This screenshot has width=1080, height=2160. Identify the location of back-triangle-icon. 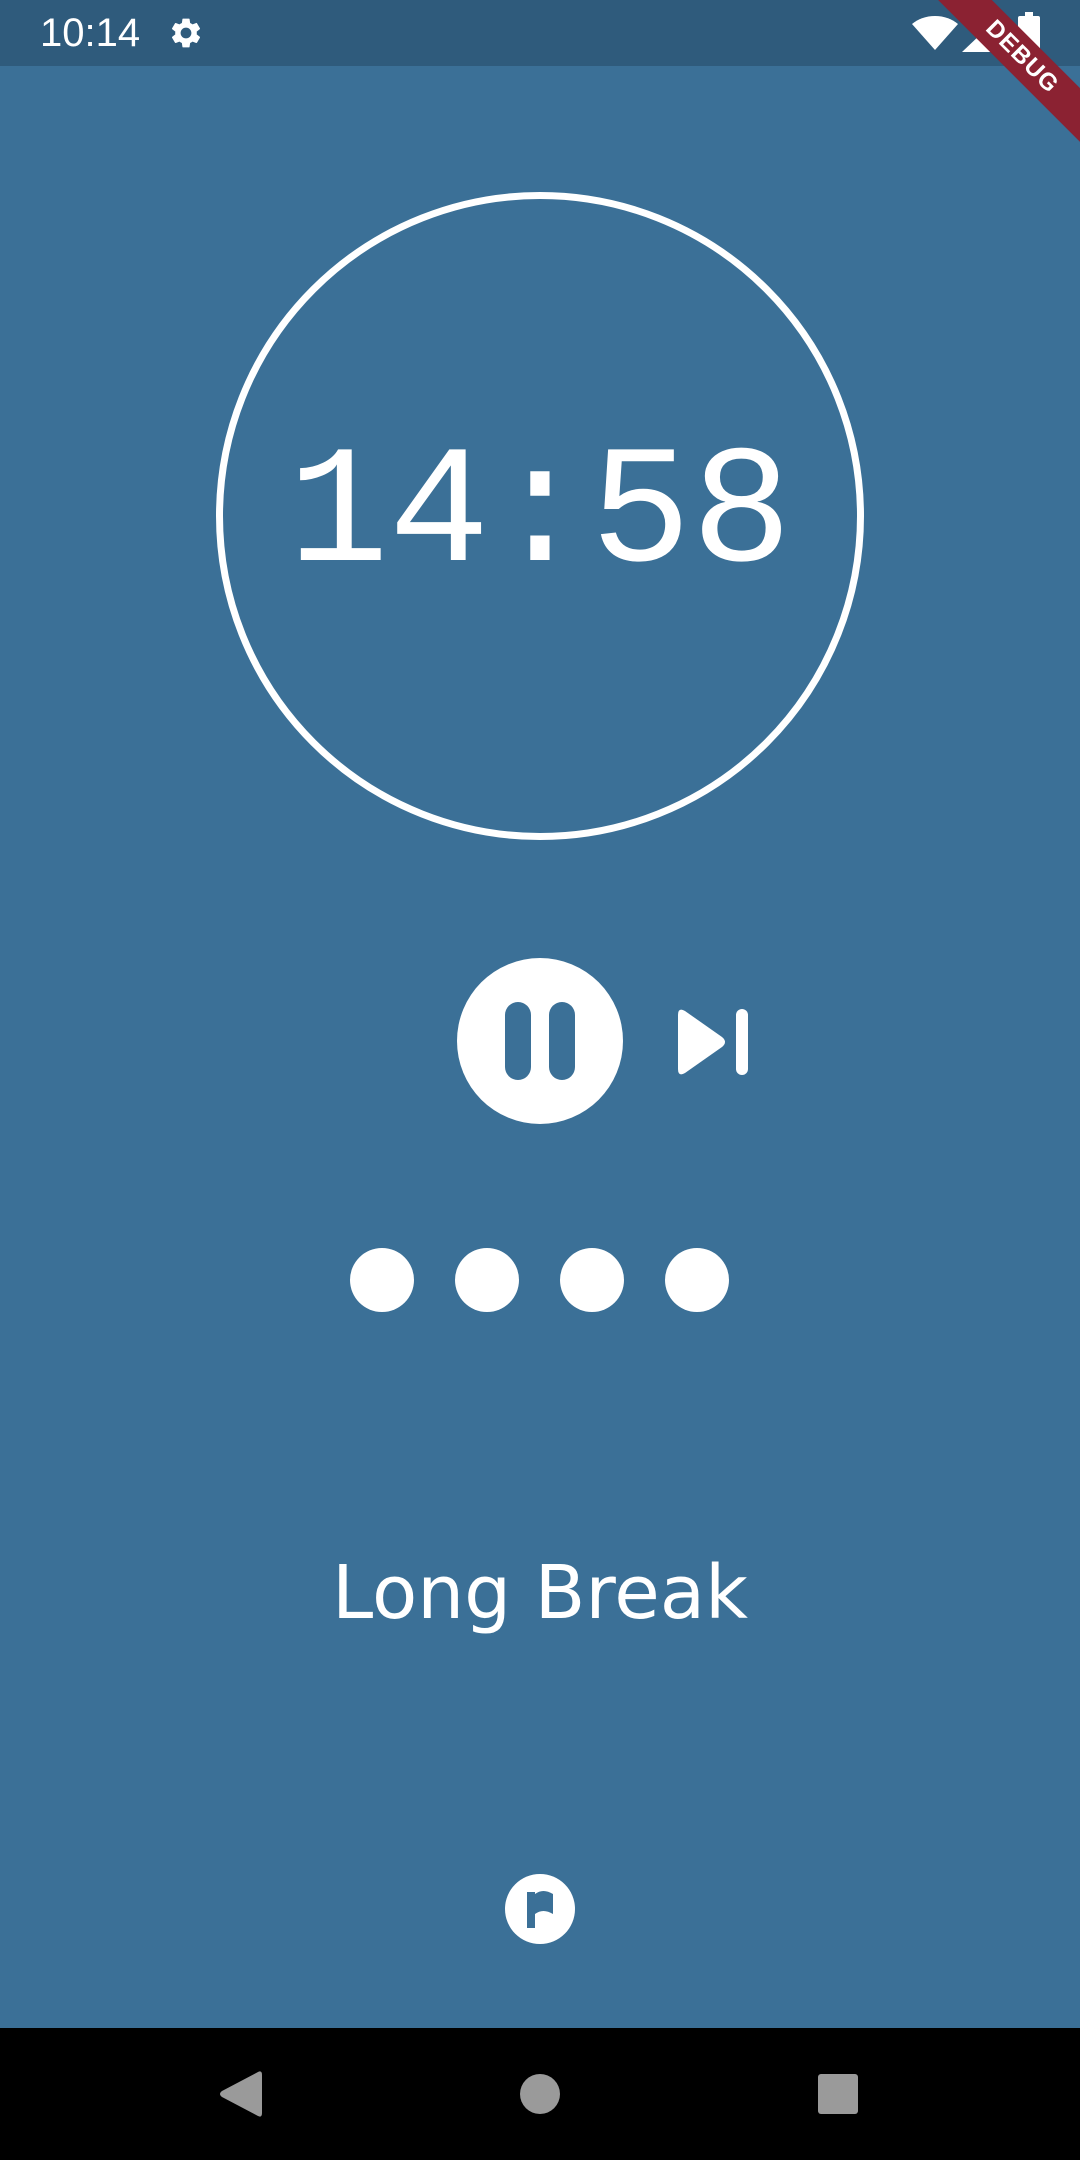
(240, 2094).